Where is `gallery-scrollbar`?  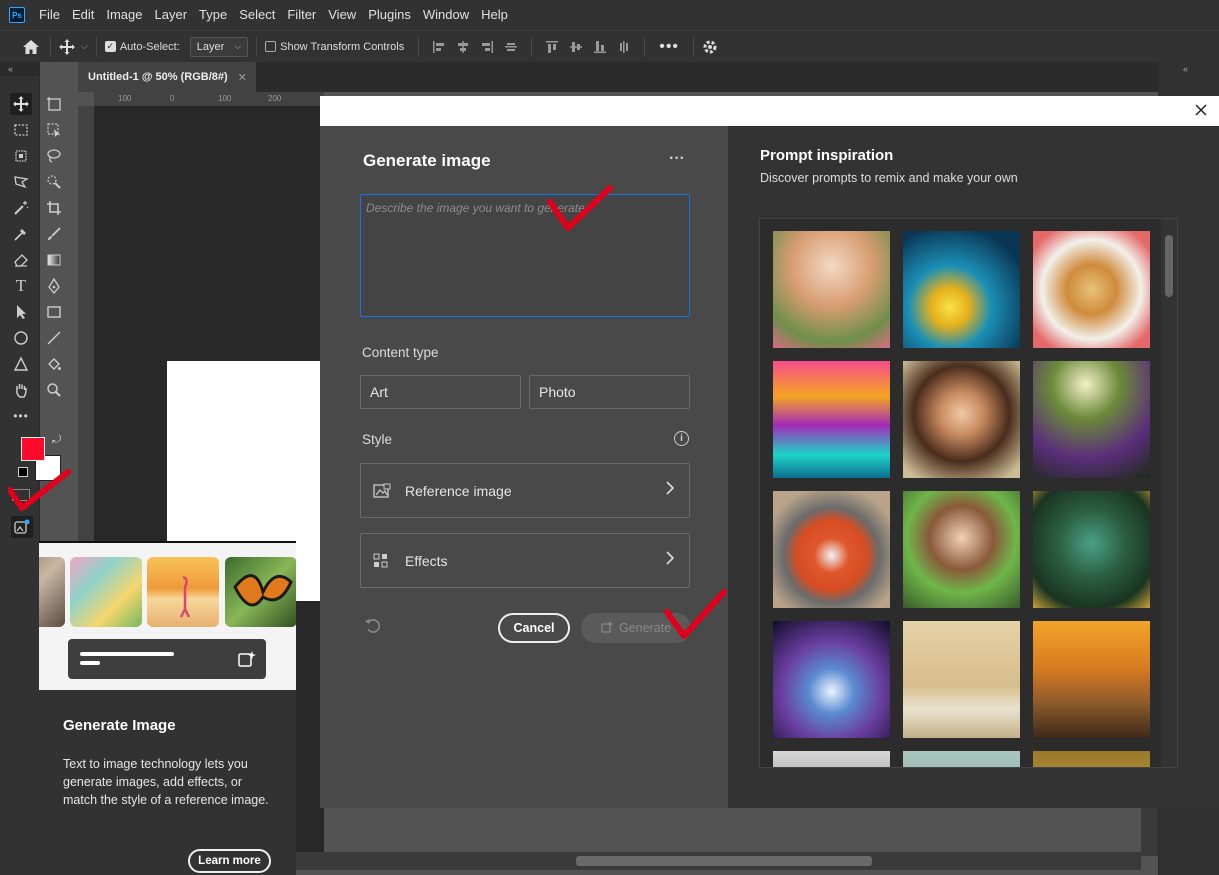
gallery-scrollbar is located at coordinates (1169, 493).